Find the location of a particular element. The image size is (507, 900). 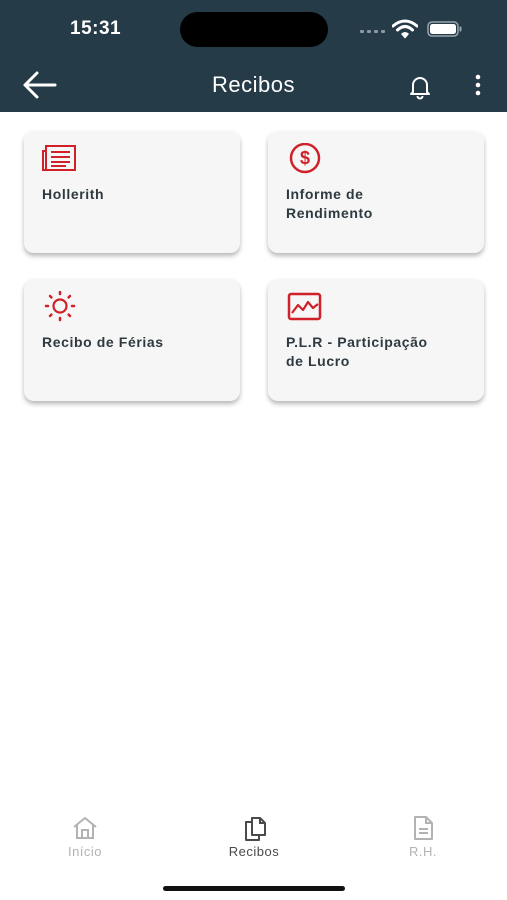

nav-inicio: Início is located at coordinates (85, 839).